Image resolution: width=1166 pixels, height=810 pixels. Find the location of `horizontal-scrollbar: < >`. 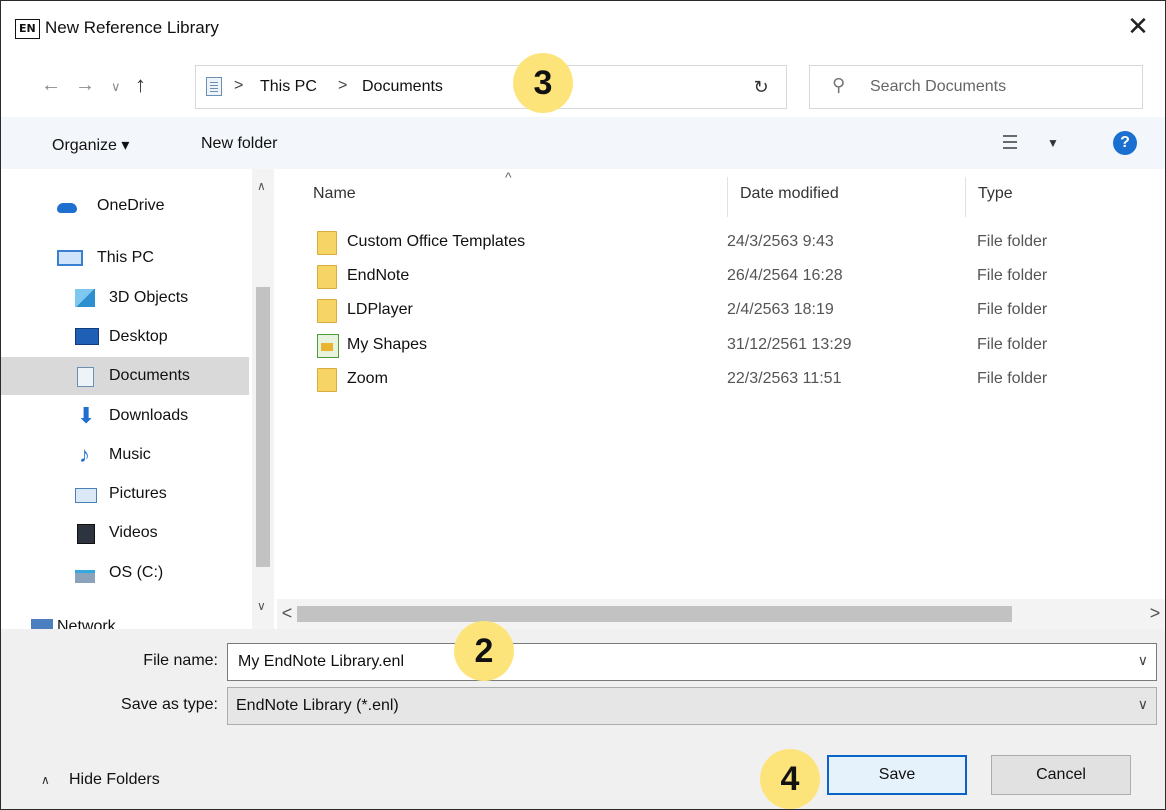

horizontal-scrollbar: < > is located at coordinates (721, 614).